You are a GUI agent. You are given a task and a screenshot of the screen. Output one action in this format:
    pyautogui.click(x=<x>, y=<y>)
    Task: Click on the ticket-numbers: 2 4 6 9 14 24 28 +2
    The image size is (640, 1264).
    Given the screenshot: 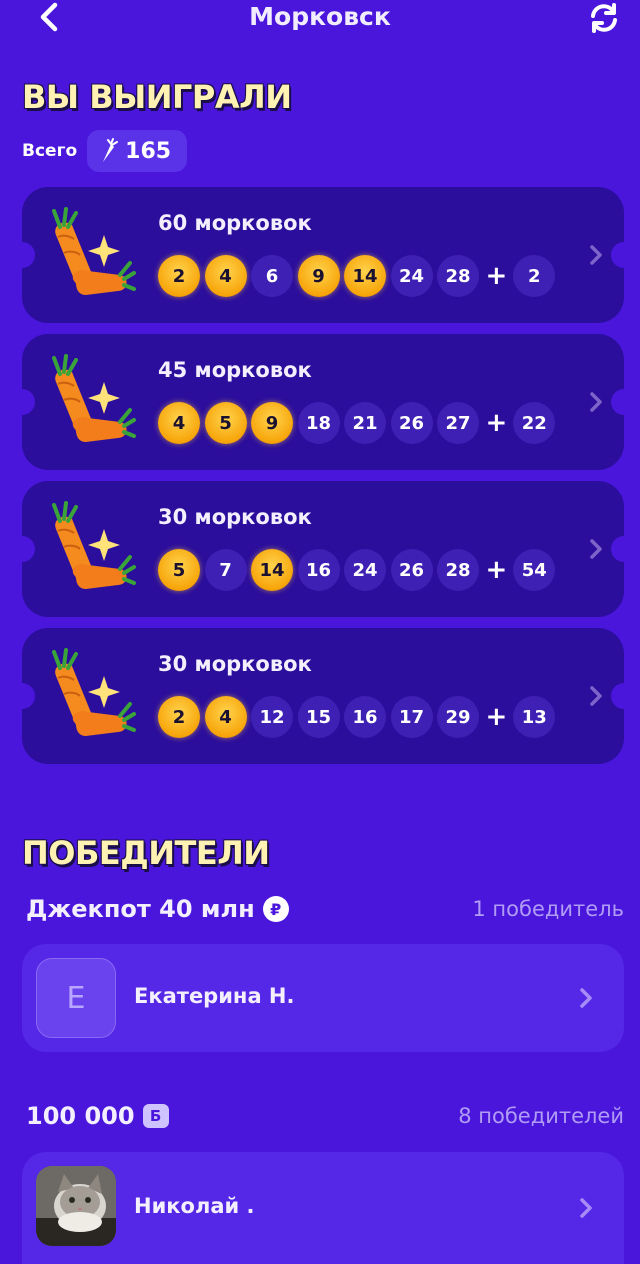 What is the action you would take?
    pyautogui.click(x=359, y=276)
    